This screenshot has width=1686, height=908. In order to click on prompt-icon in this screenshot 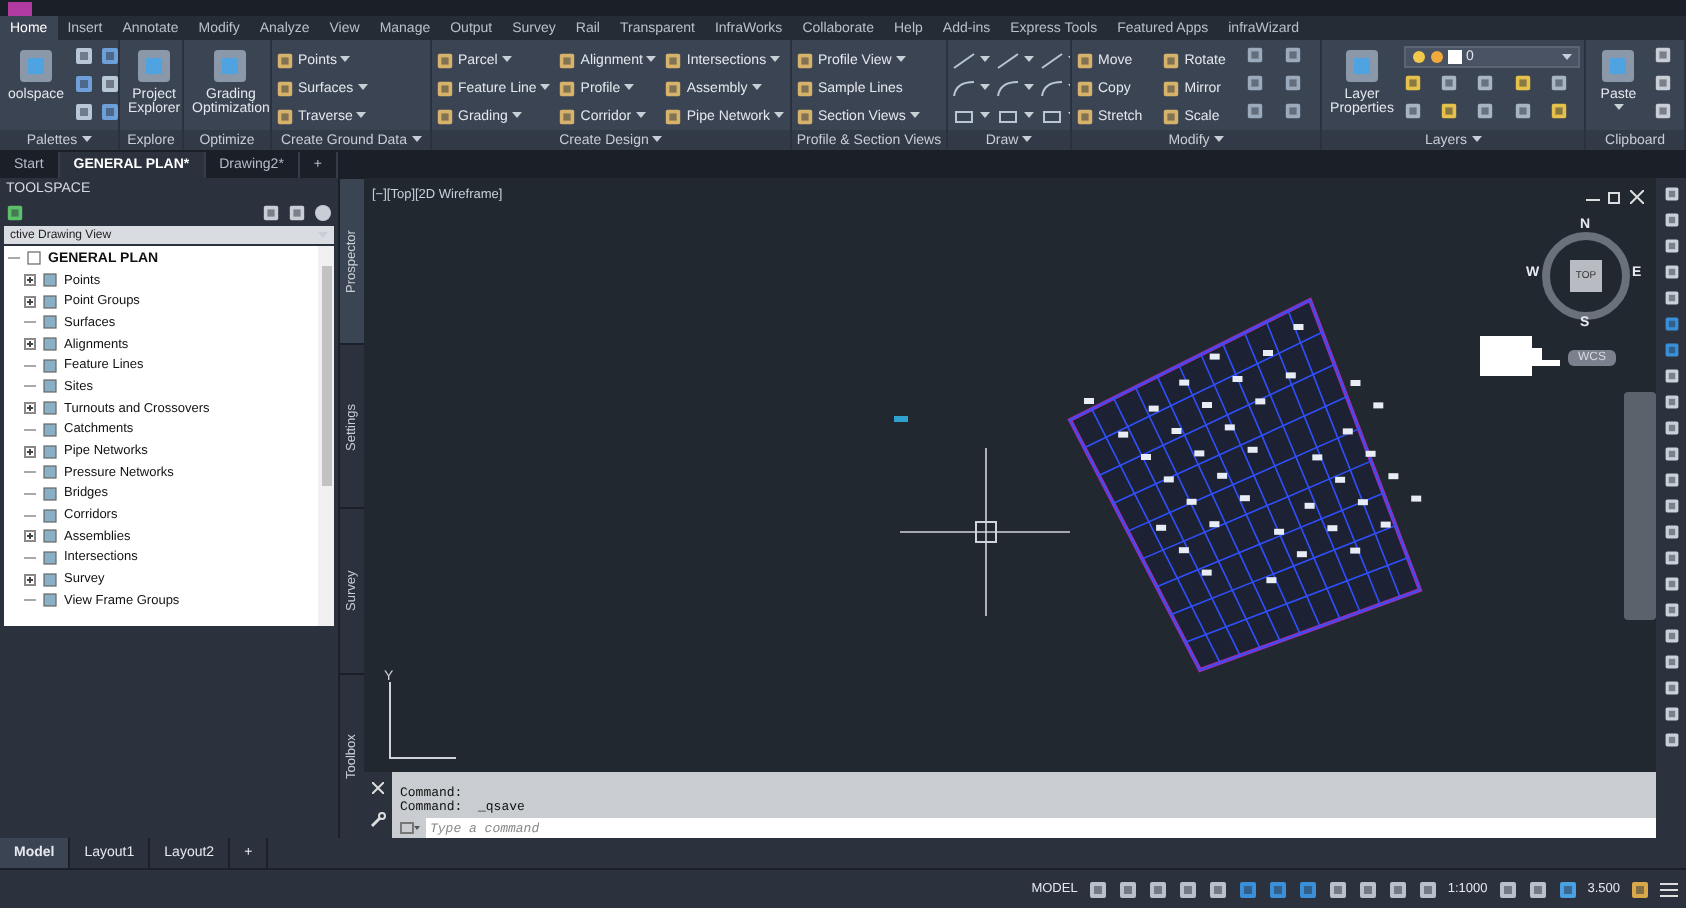, I will do `click(410, 828)`.